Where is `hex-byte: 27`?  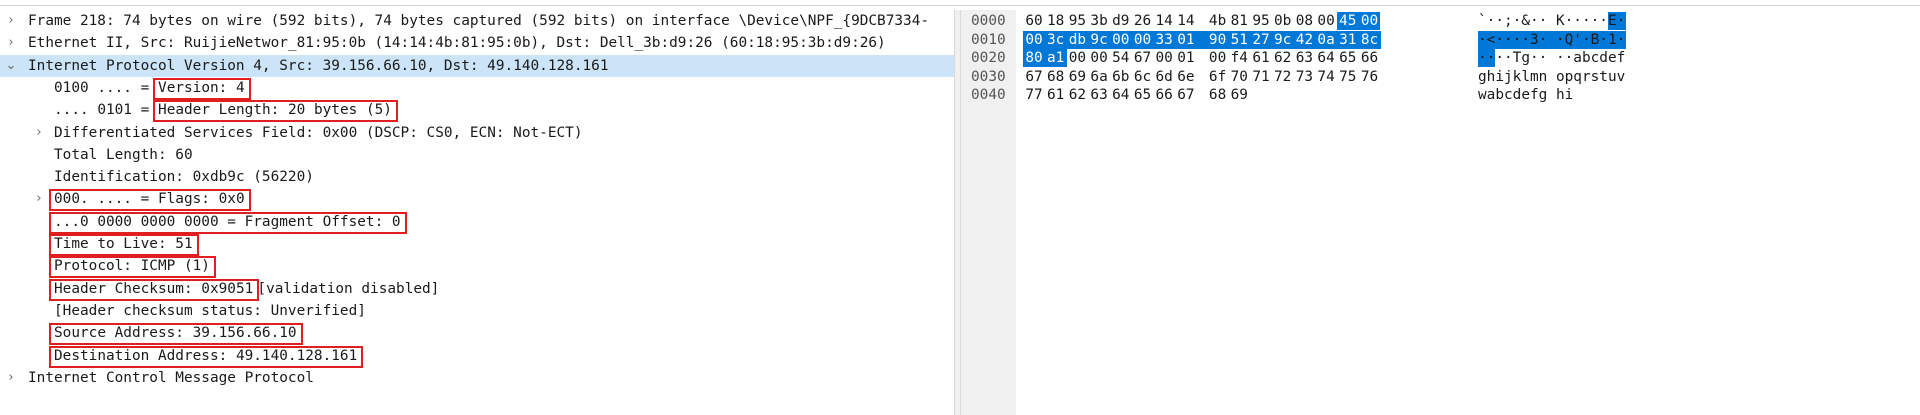
hex-byte: 27 is located at coordinates (1261, 40).